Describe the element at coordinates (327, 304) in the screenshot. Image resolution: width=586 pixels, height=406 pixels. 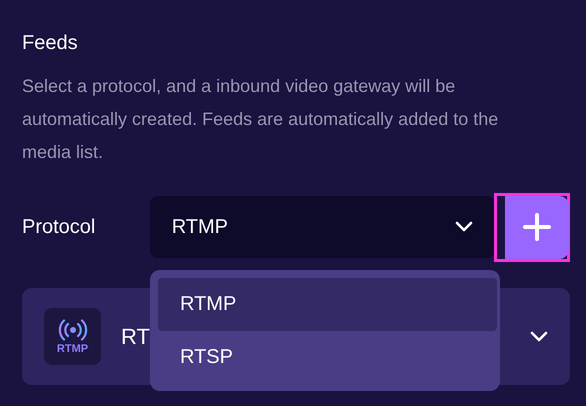
I see `dropdown-option: RTMP` at that location.